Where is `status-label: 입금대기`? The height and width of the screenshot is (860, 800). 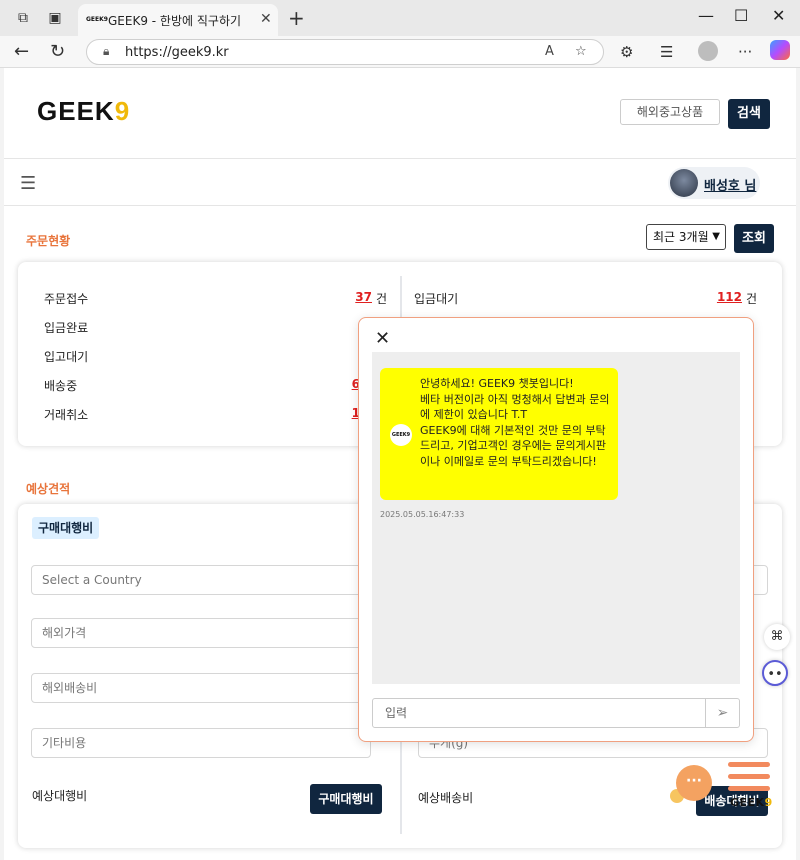
status-label: 입금대기 is located at coordinates (436, 299).